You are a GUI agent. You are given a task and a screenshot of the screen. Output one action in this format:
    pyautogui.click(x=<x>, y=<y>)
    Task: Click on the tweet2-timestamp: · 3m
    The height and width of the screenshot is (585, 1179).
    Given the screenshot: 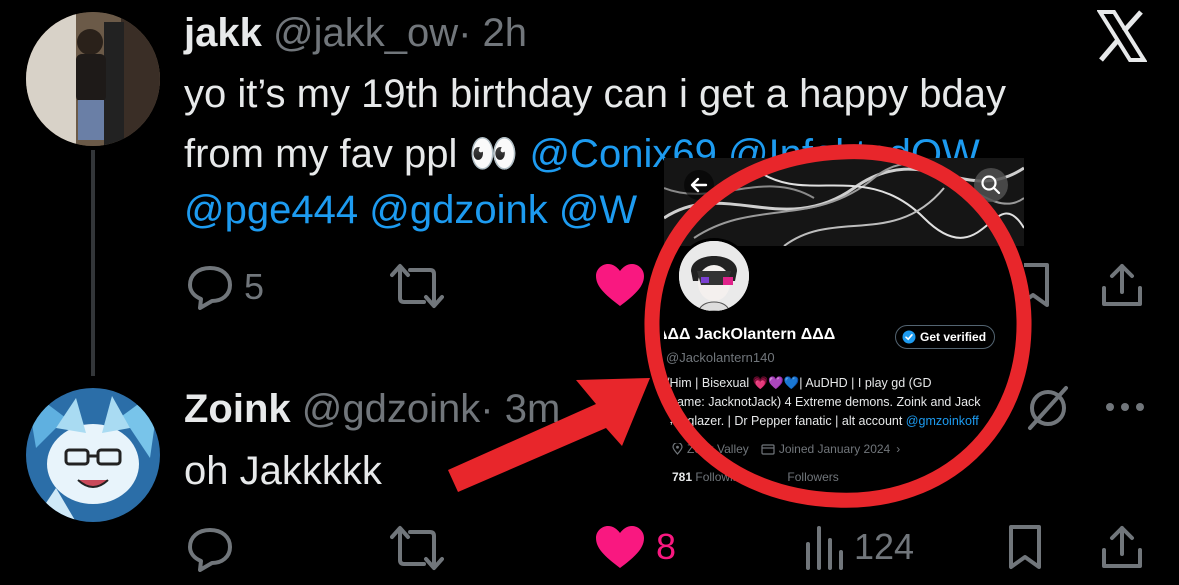 What is the action you would take?
    pyautogui.click(x=520, y=409)
    